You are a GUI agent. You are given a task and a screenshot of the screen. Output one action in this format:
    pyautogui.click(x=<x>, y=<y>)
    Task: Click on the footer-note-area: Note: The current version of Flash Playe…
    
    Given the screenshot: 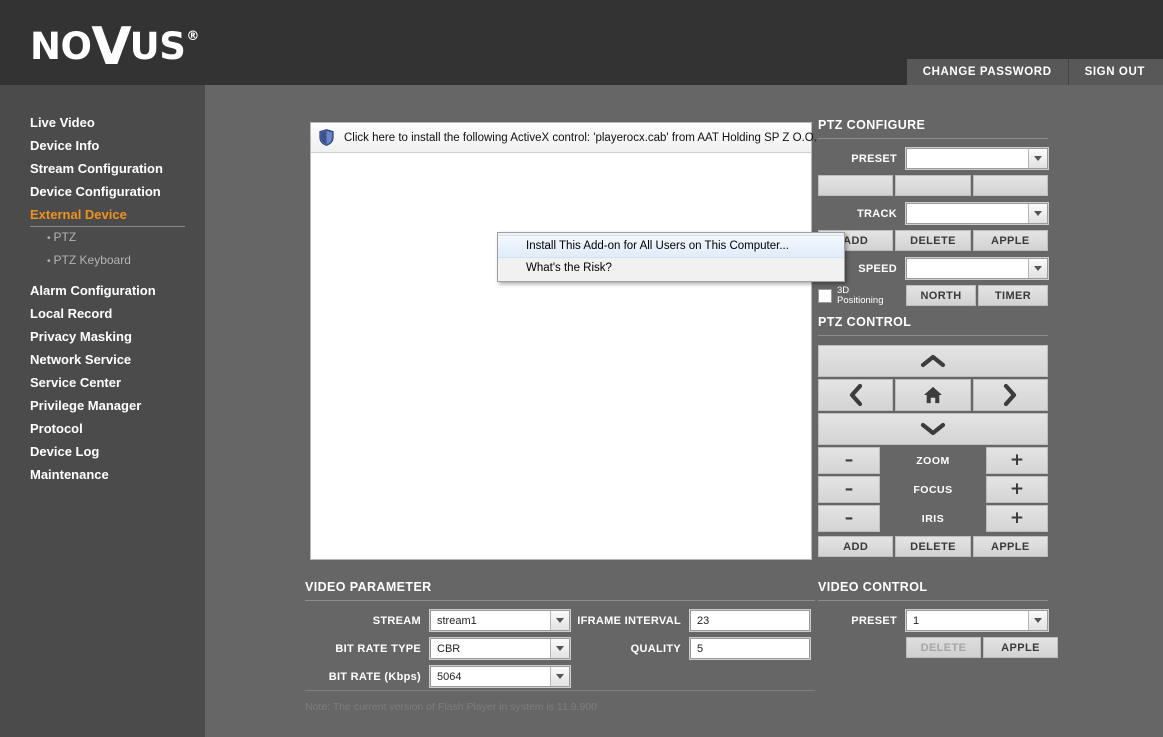 What is the action you would take?
    pyautogui.click(x=560, y=701)
    